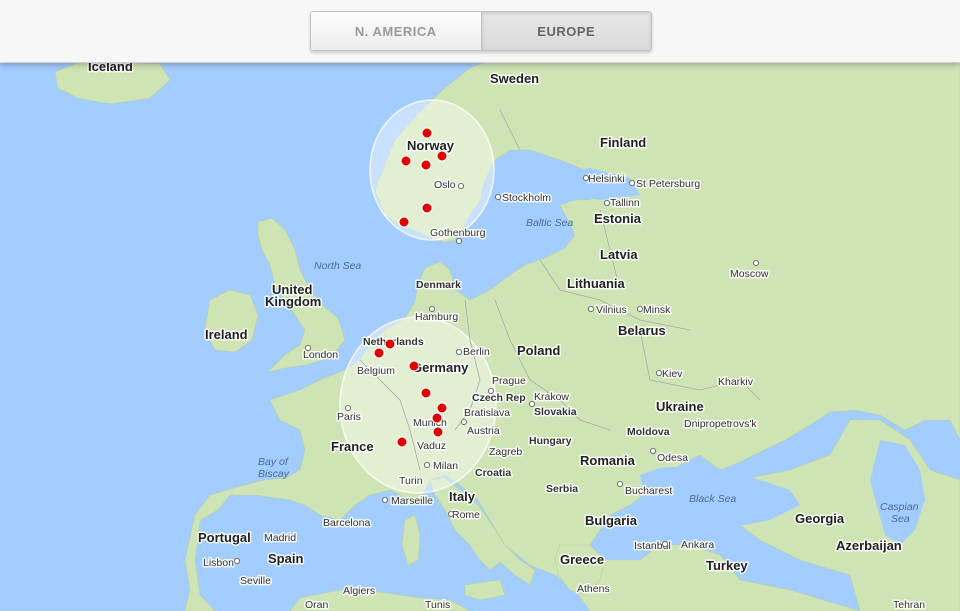  What do you see at coordinates (820, 518) in the screenshot?
I see `label-georgia: Georgia` at bounding box center [820, 518].